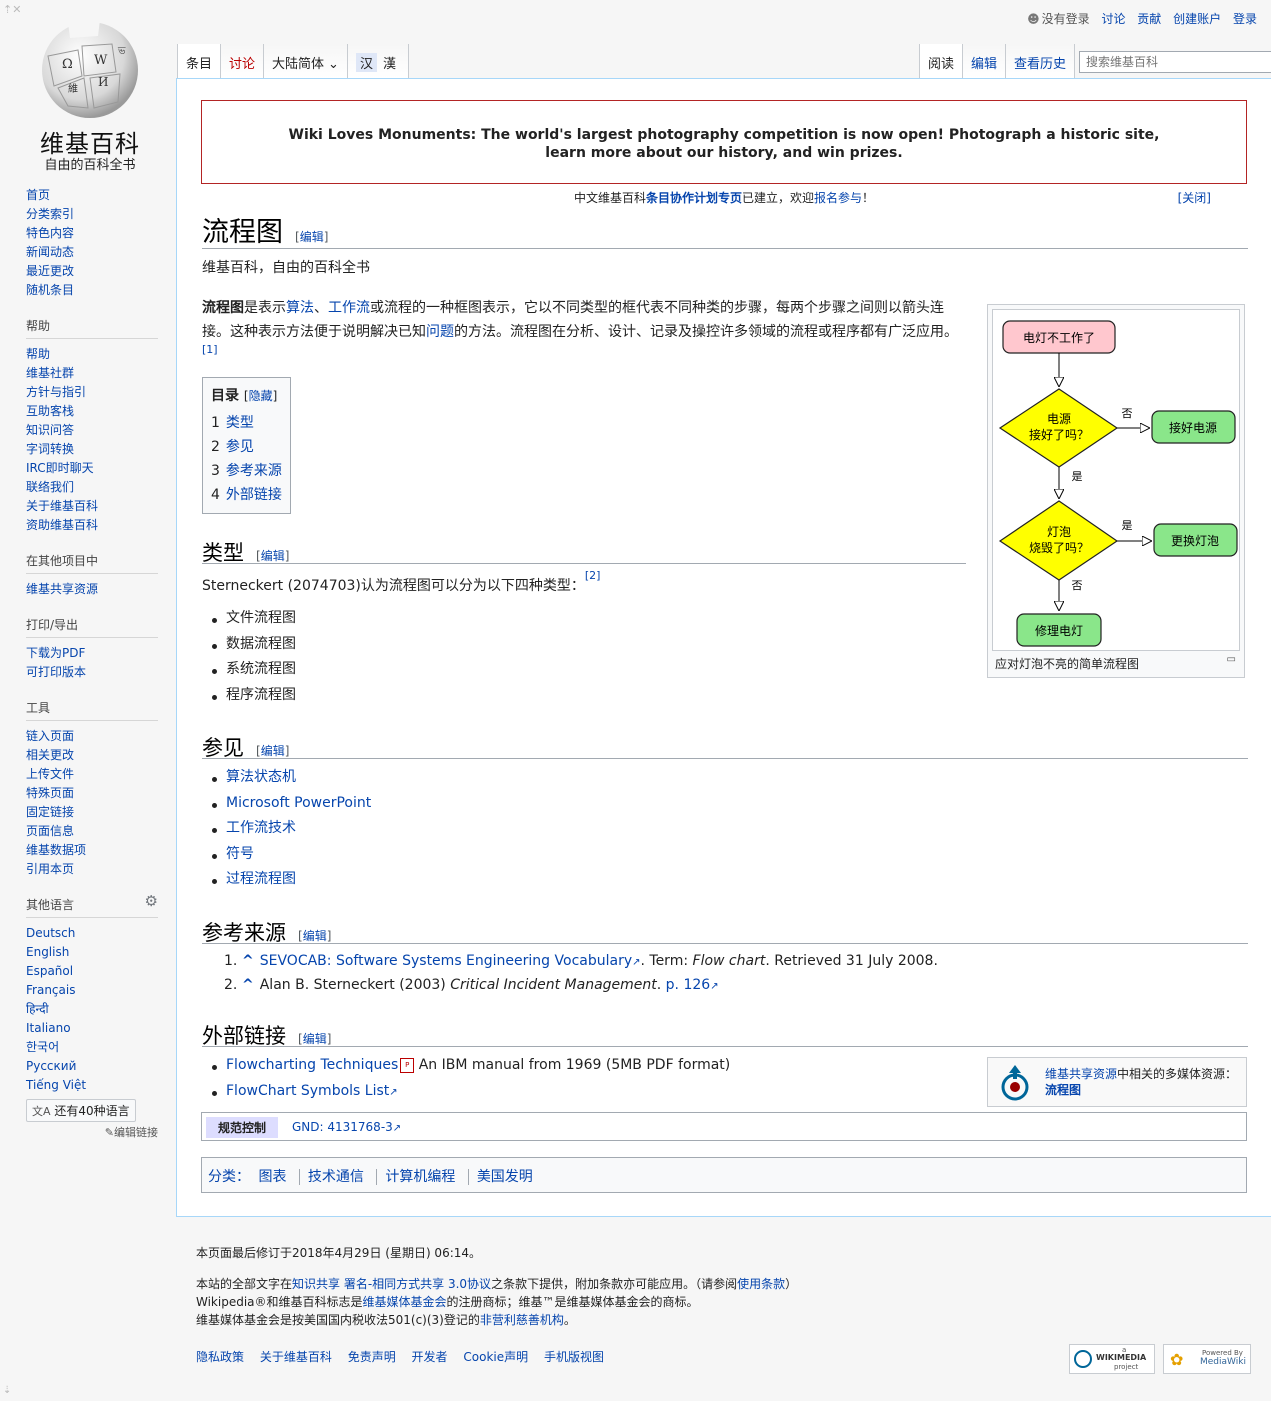  What do you see at coordinates (246, 447) in the screenshot?
I see `toc-item: 2 参见` at bounding box center [246, 447].